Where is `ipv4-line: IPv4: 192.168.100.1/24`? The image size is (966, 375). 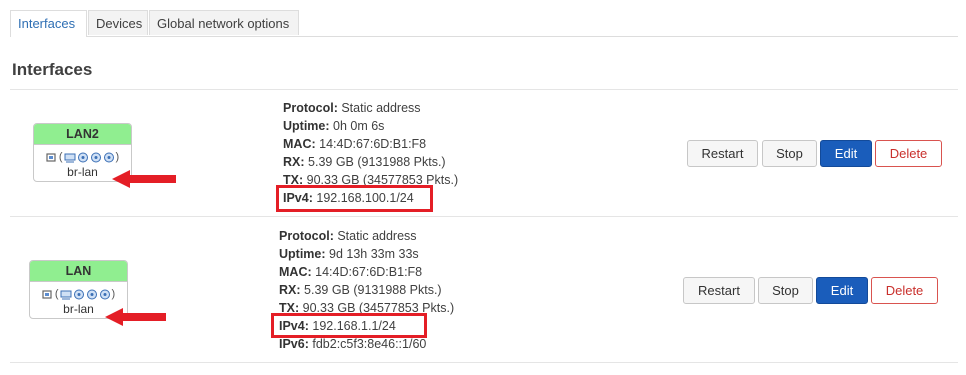 ipv4-line: IPv4: 192.168.100.1/24 is located at coordinates (348, 198).